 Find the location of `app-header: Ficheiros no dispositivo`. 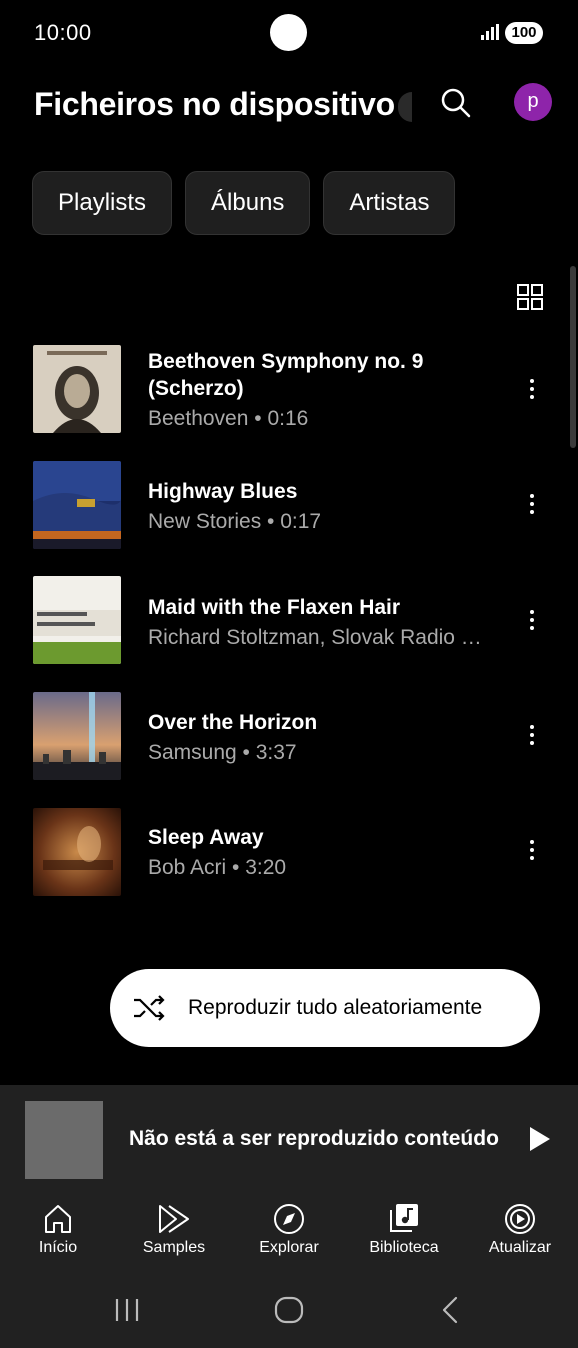

app-header: Ficheiros no dispositivo is located at coordinates (289, 108).